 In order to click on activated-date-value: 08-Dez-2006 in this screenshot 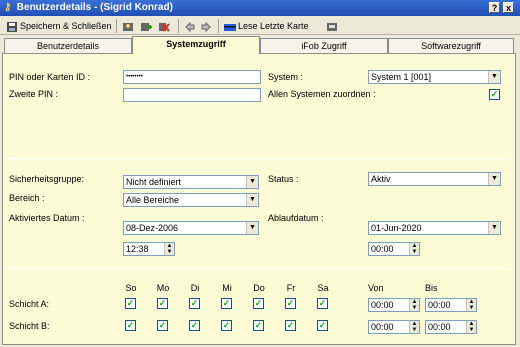, I will do `click(152, 228)`.